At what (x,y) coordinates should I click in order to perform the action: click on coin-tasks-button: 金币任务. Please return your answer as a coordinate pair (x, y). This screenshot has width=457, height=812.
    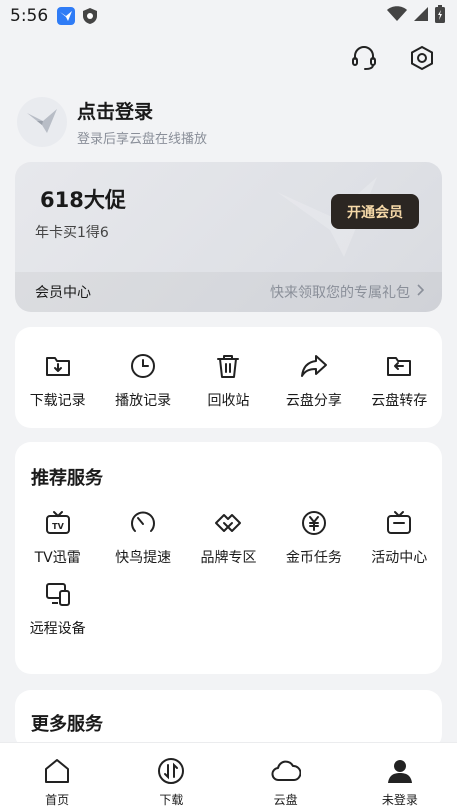
    Looking at the image, I should click on (313, 537).